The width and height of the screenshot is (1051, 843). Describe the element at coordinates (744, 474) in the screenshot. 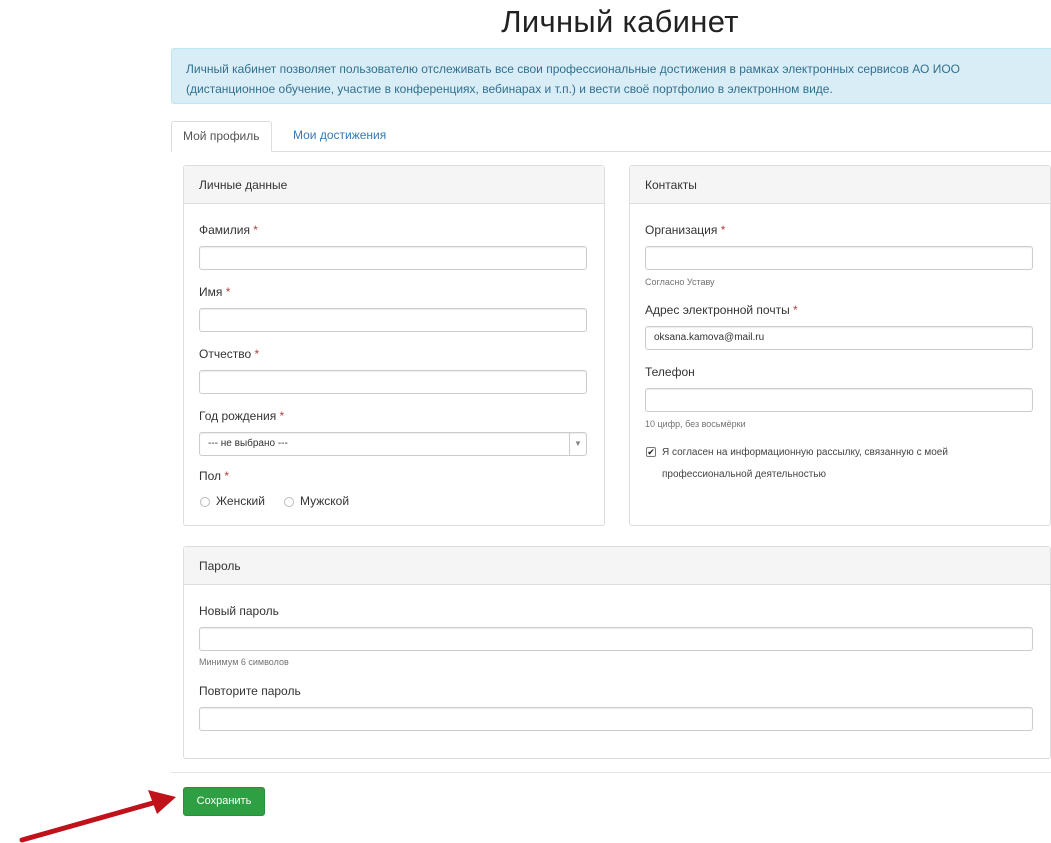

I see `consent-label-line-2: профессиональной деятельностью` at that location.